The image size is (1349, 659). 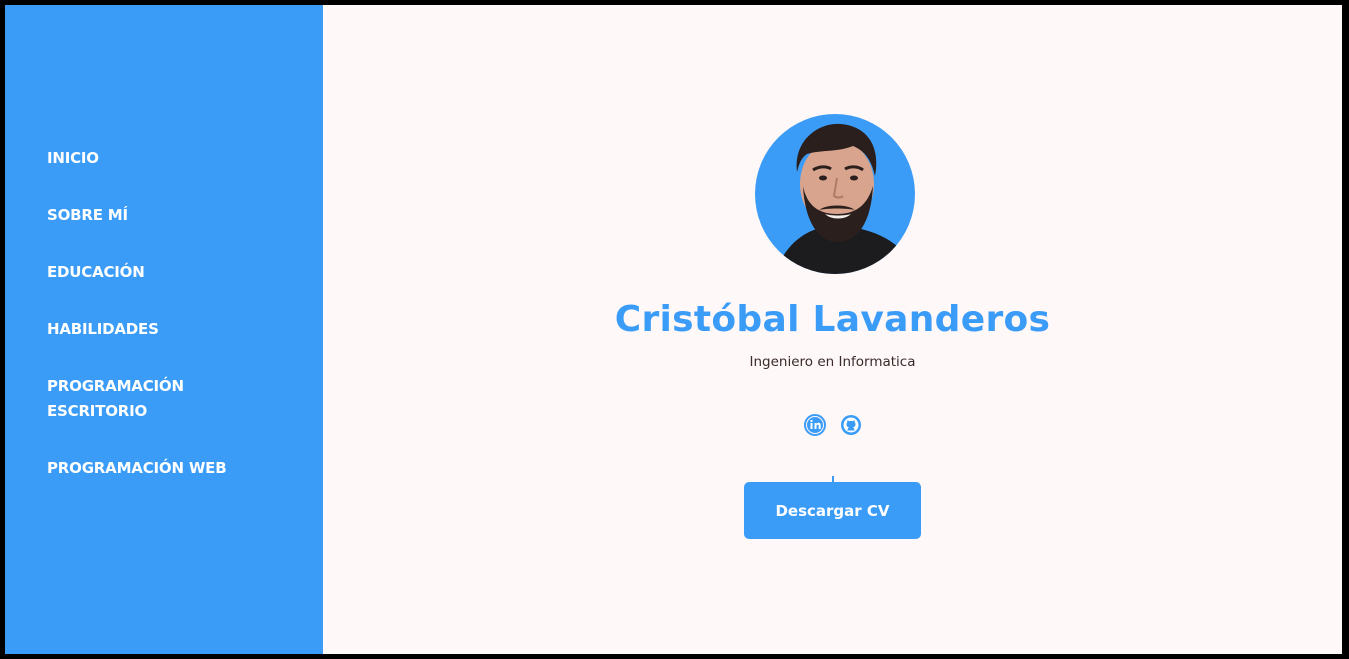 I want to click on linkedin-icon, so click(x=814, y=425).